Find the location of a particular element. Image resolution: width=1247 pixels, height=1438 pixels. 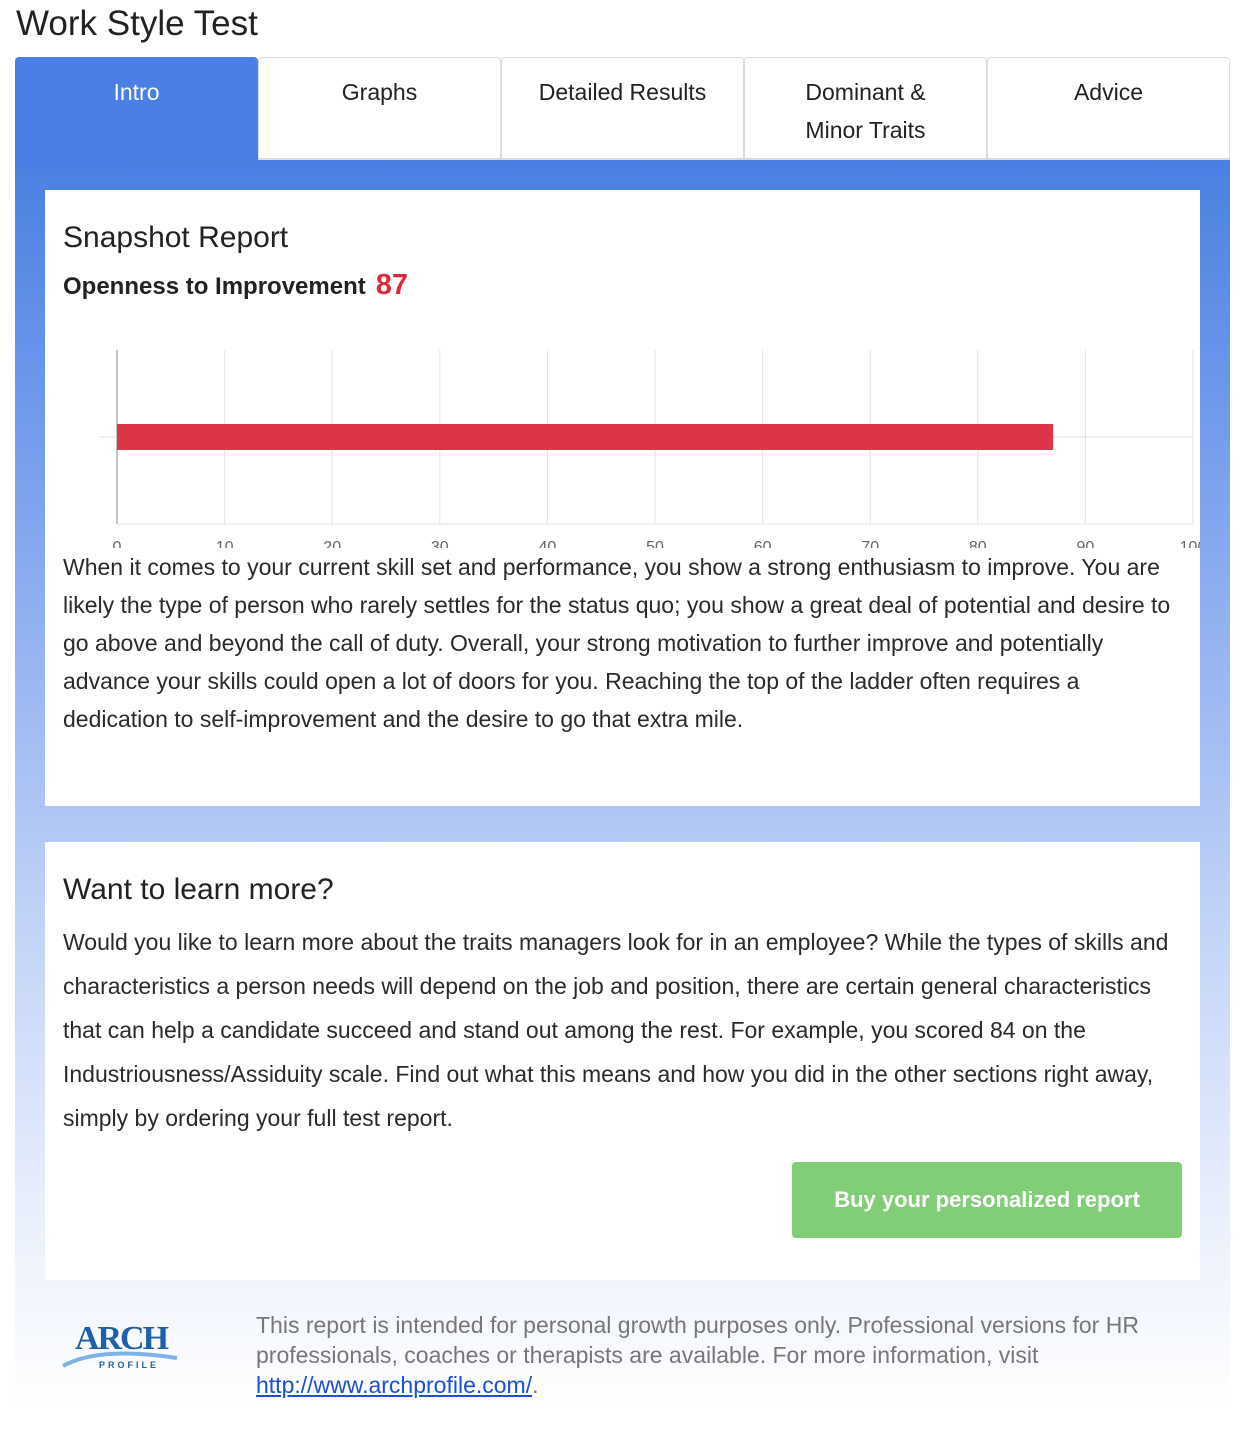

logo-subtext: PROFILE is located at coordinates (129, 1365).